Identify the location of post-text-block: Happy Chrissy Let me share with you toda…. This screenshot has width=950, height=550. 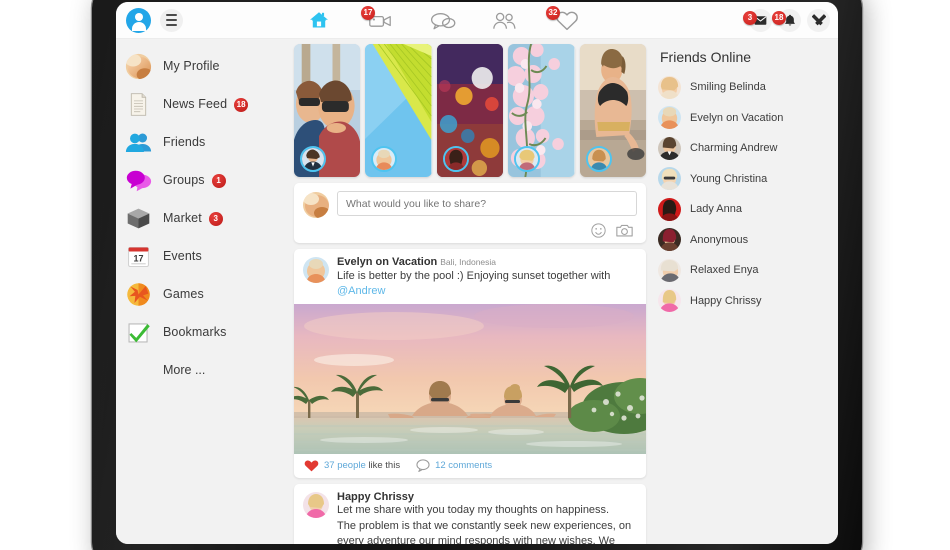
(487, 517).